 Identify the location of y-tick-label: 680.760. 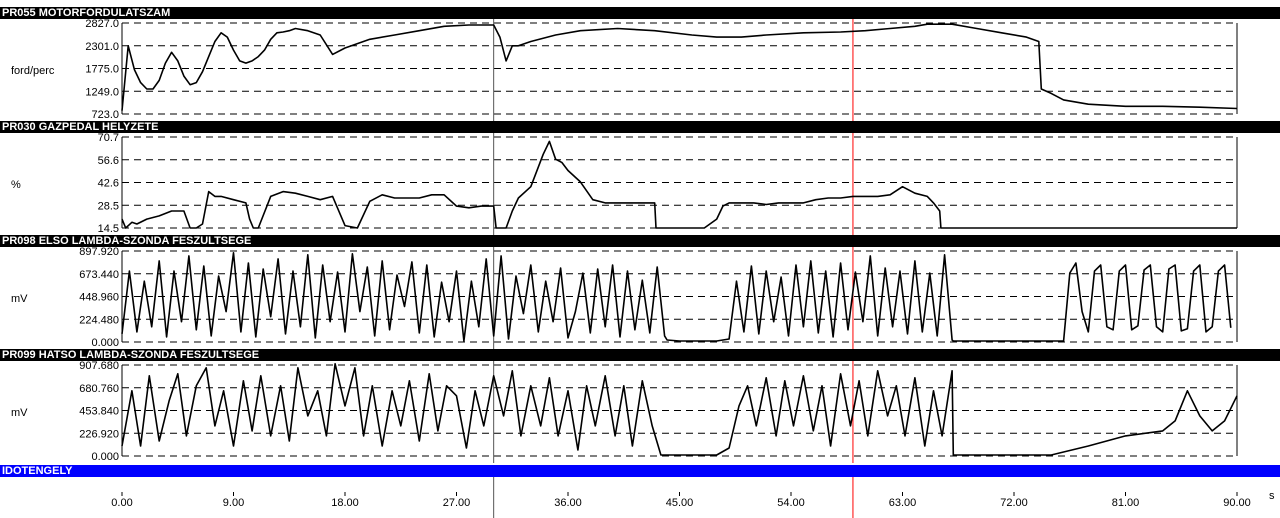
(99, 389).